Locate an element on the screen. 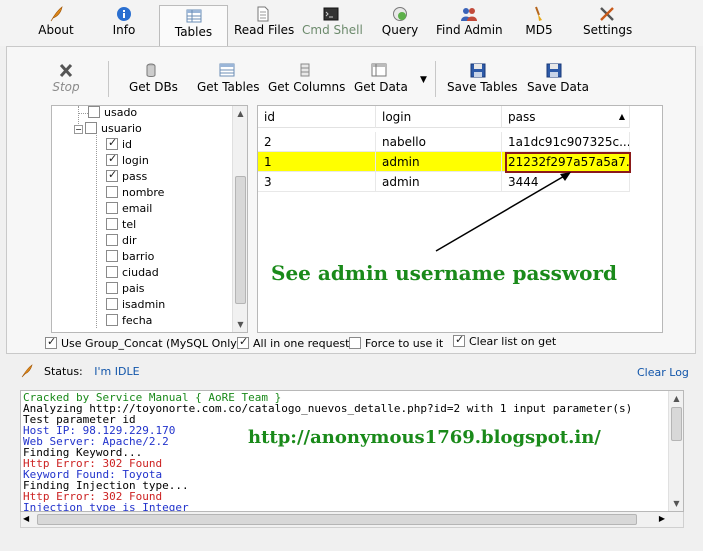 Image resolution: width=703 pixels, height=551 pixels. status-label: Status: is located at coordinates (63, 371).